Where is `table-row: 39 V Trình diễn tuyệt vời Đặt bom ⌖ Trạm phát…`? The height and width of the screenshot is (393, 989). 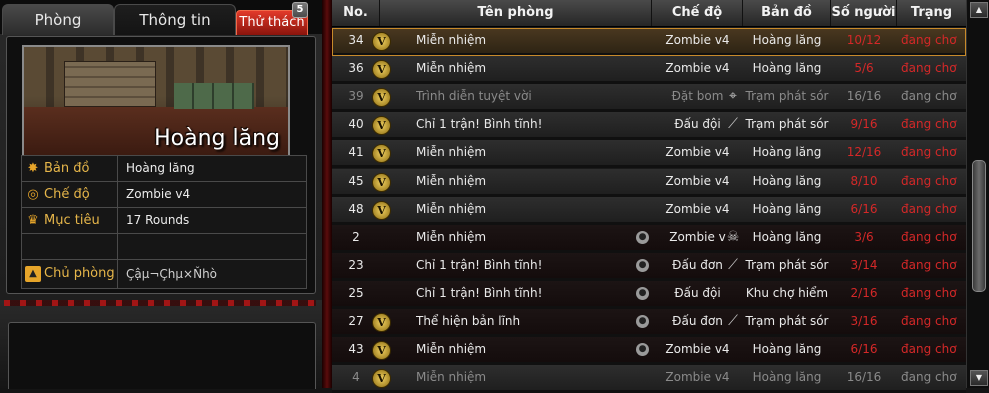
table-row: 39 V Trình diễn tuyệt vời Đặt bom ⌖ Trạm phát… is located at coordinates (649, 98).